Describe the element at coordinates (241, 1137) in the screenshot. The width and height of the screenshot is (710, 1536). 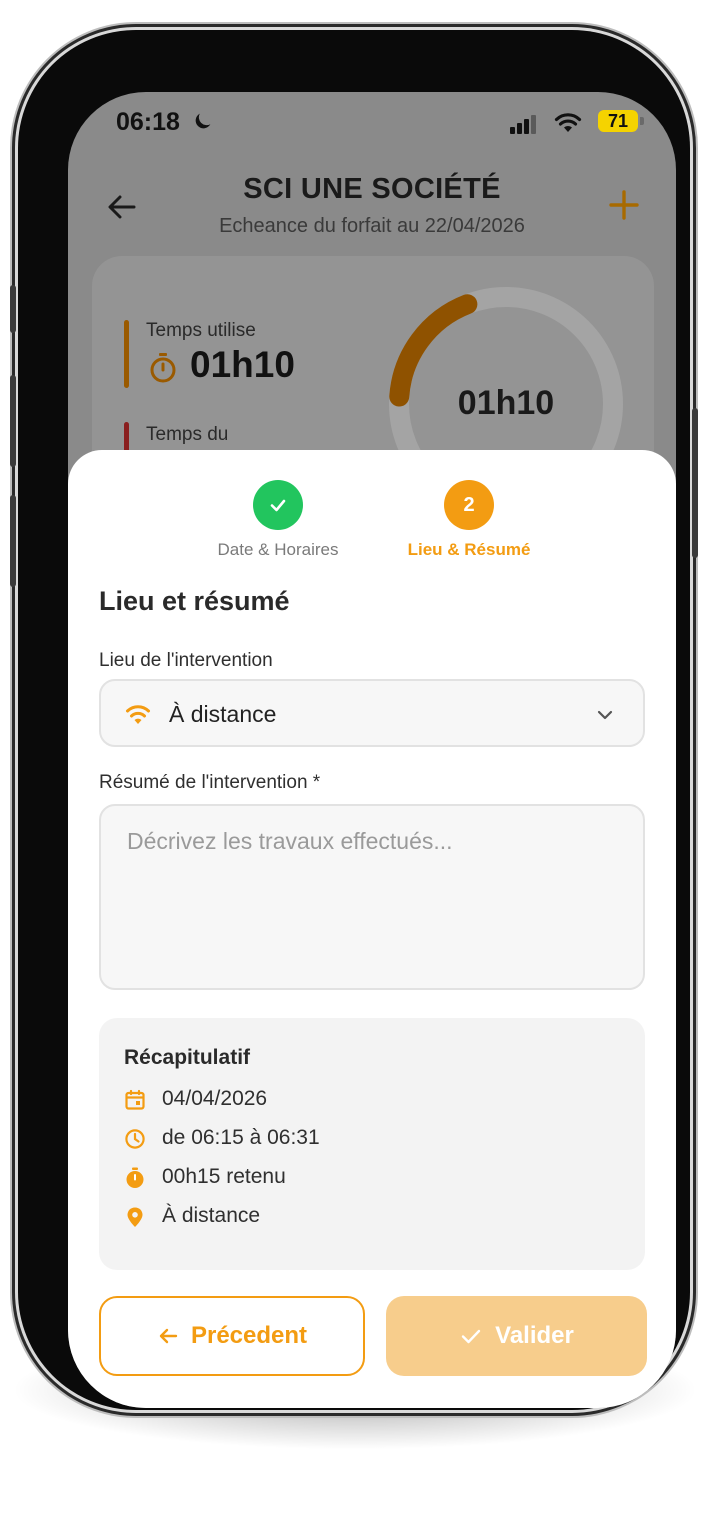
I see `recap-time-range: de 06:15 à 06:31` at that location.